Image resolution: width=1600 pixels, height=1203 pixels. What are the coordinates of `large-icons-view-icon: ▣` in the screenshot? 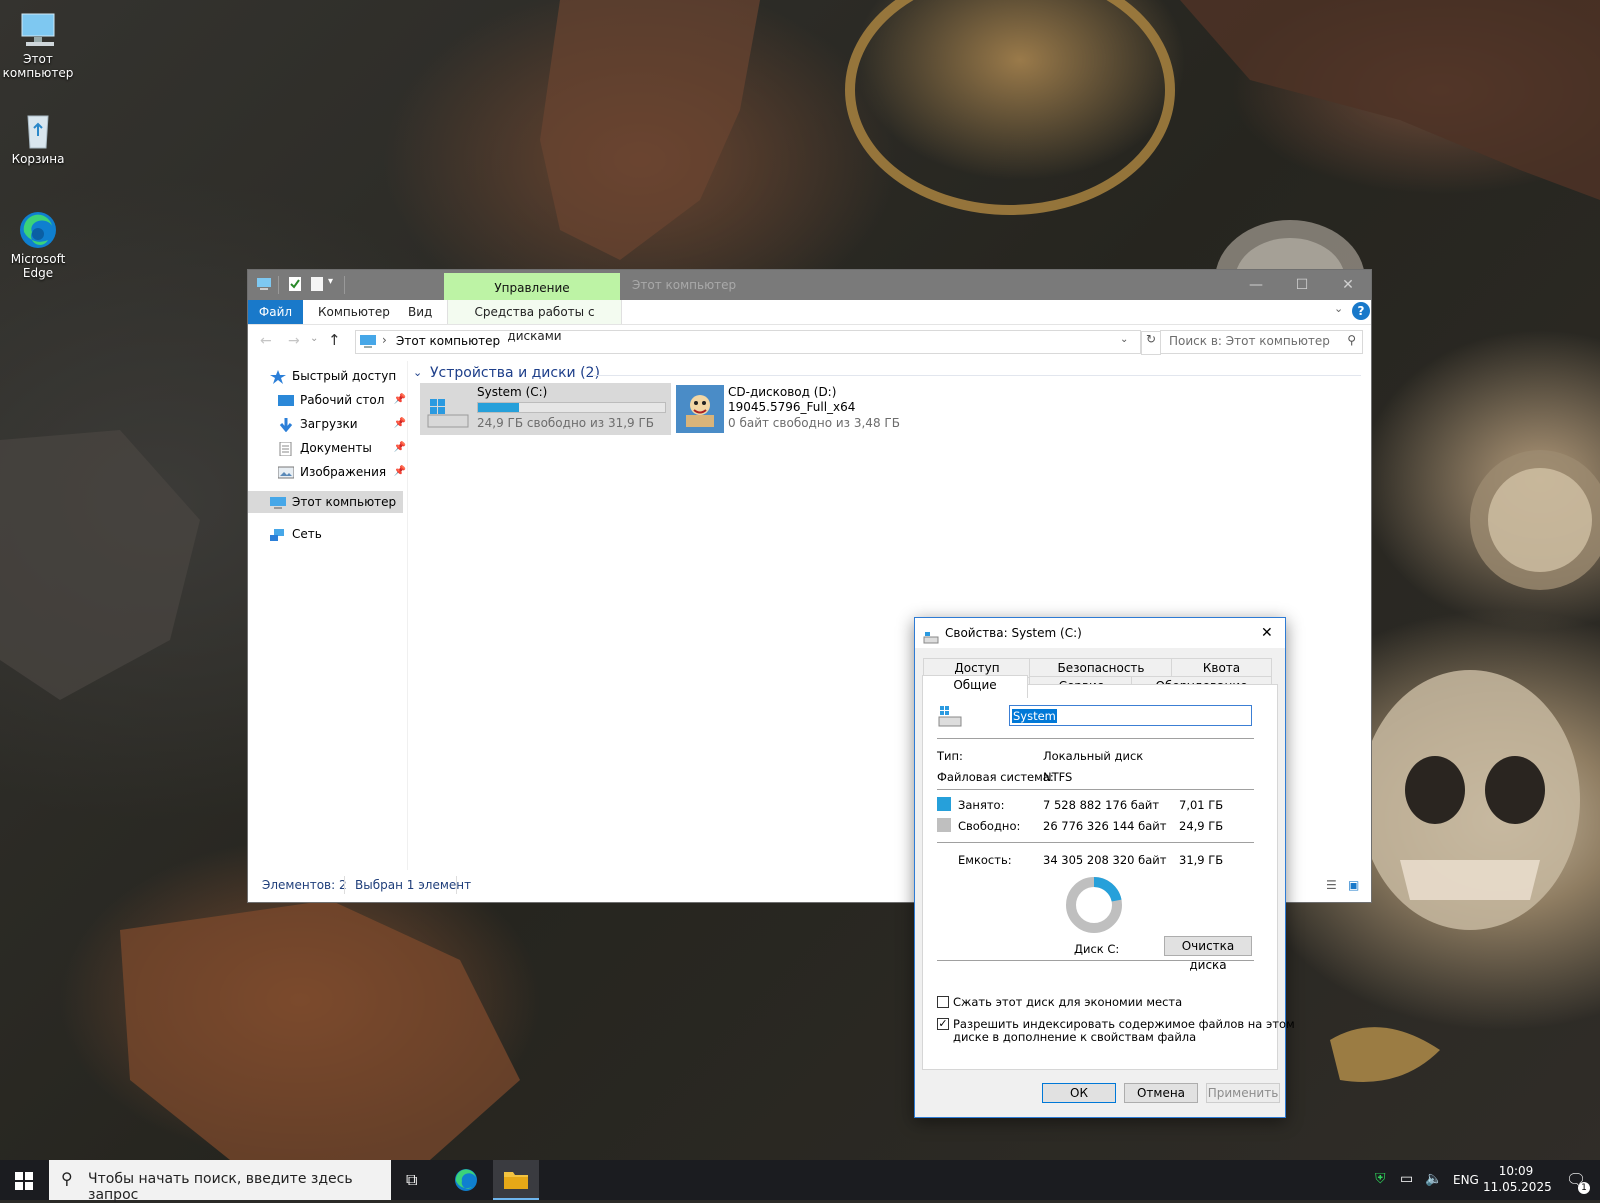 It's located at (1353, 885).